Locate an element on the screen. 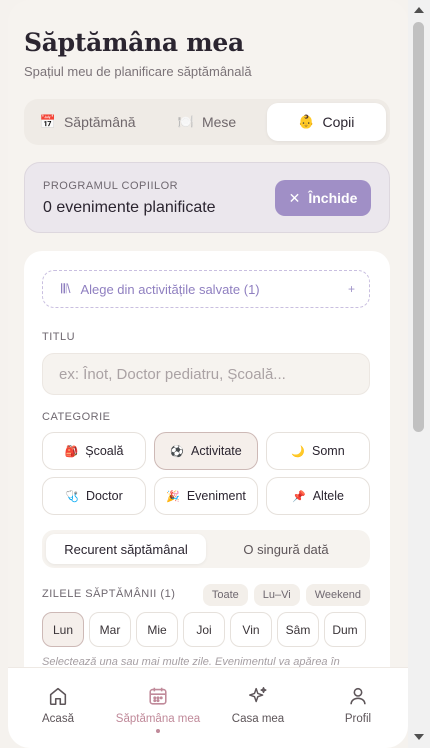  pin-icon: 📌 is located at coordinates (299, 496).